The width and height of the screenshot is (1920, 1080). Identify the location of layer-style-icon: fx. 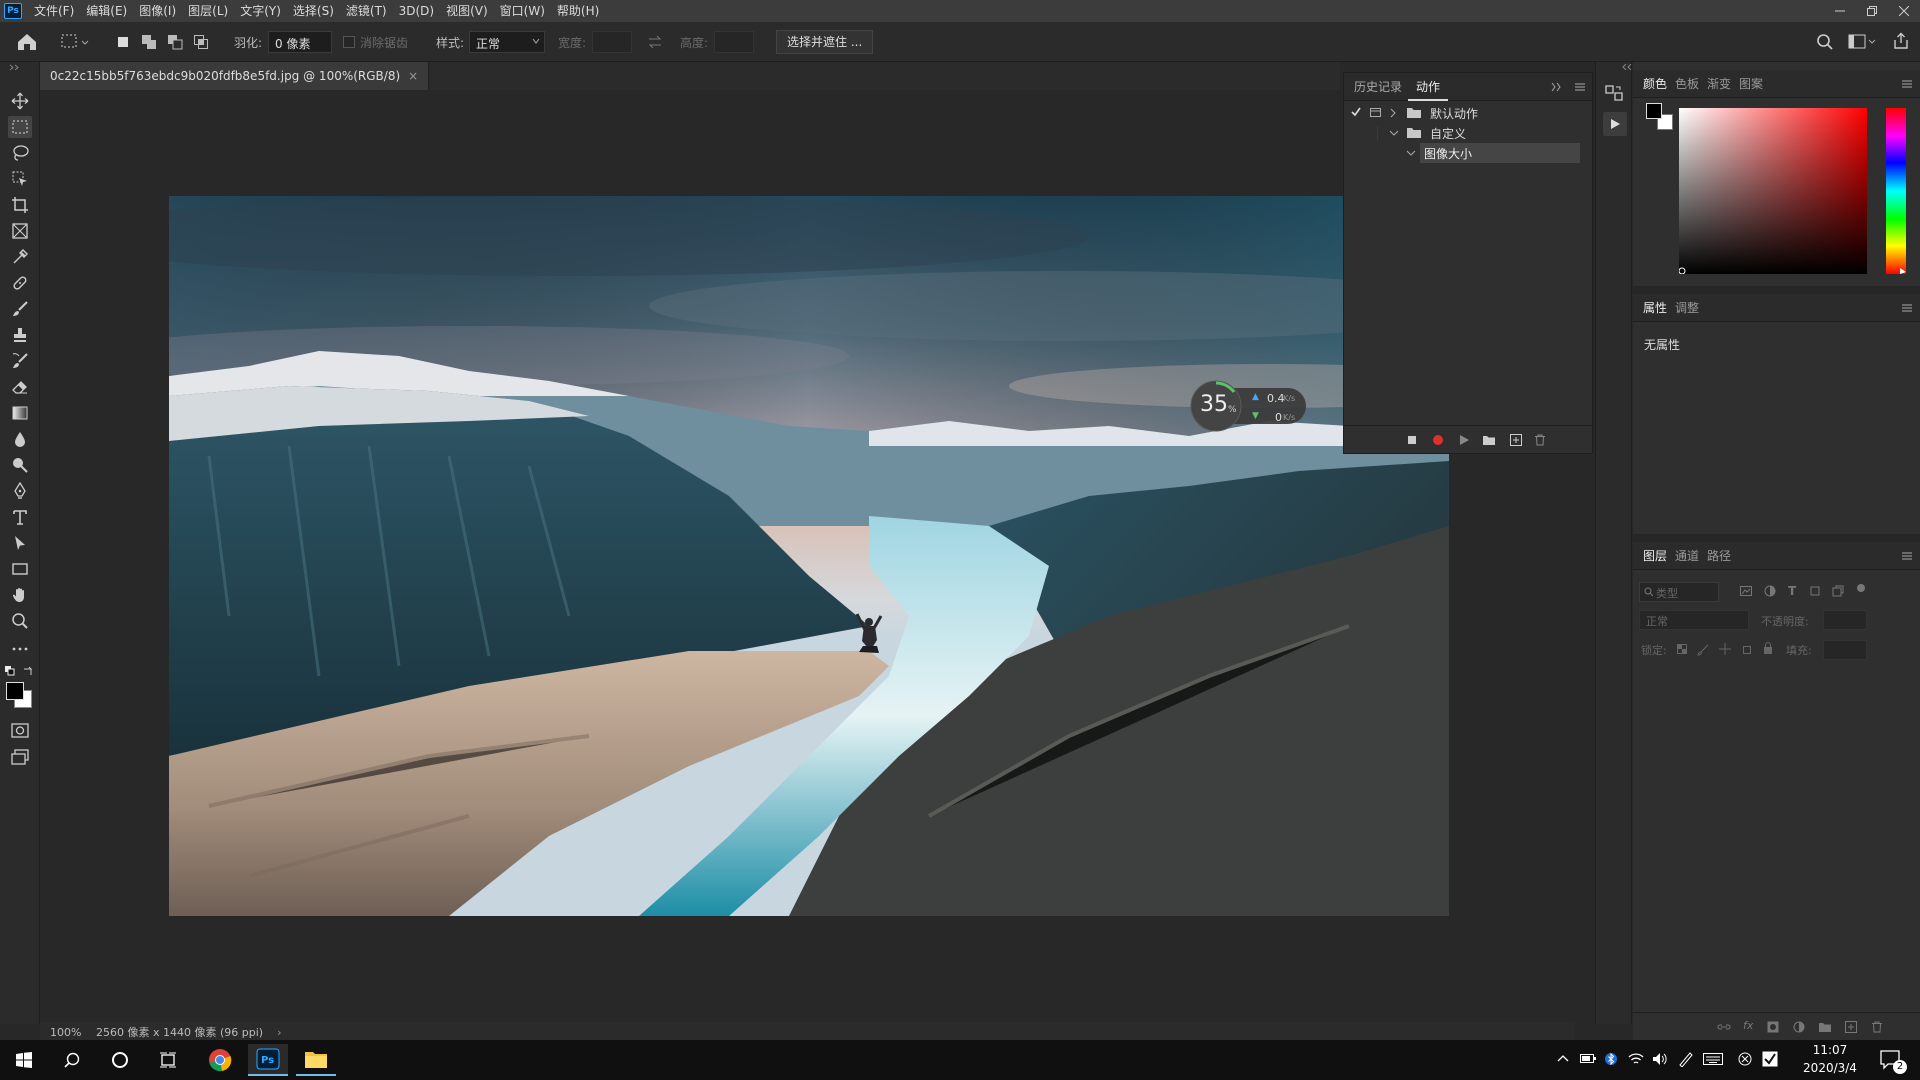
(1748, 1025).